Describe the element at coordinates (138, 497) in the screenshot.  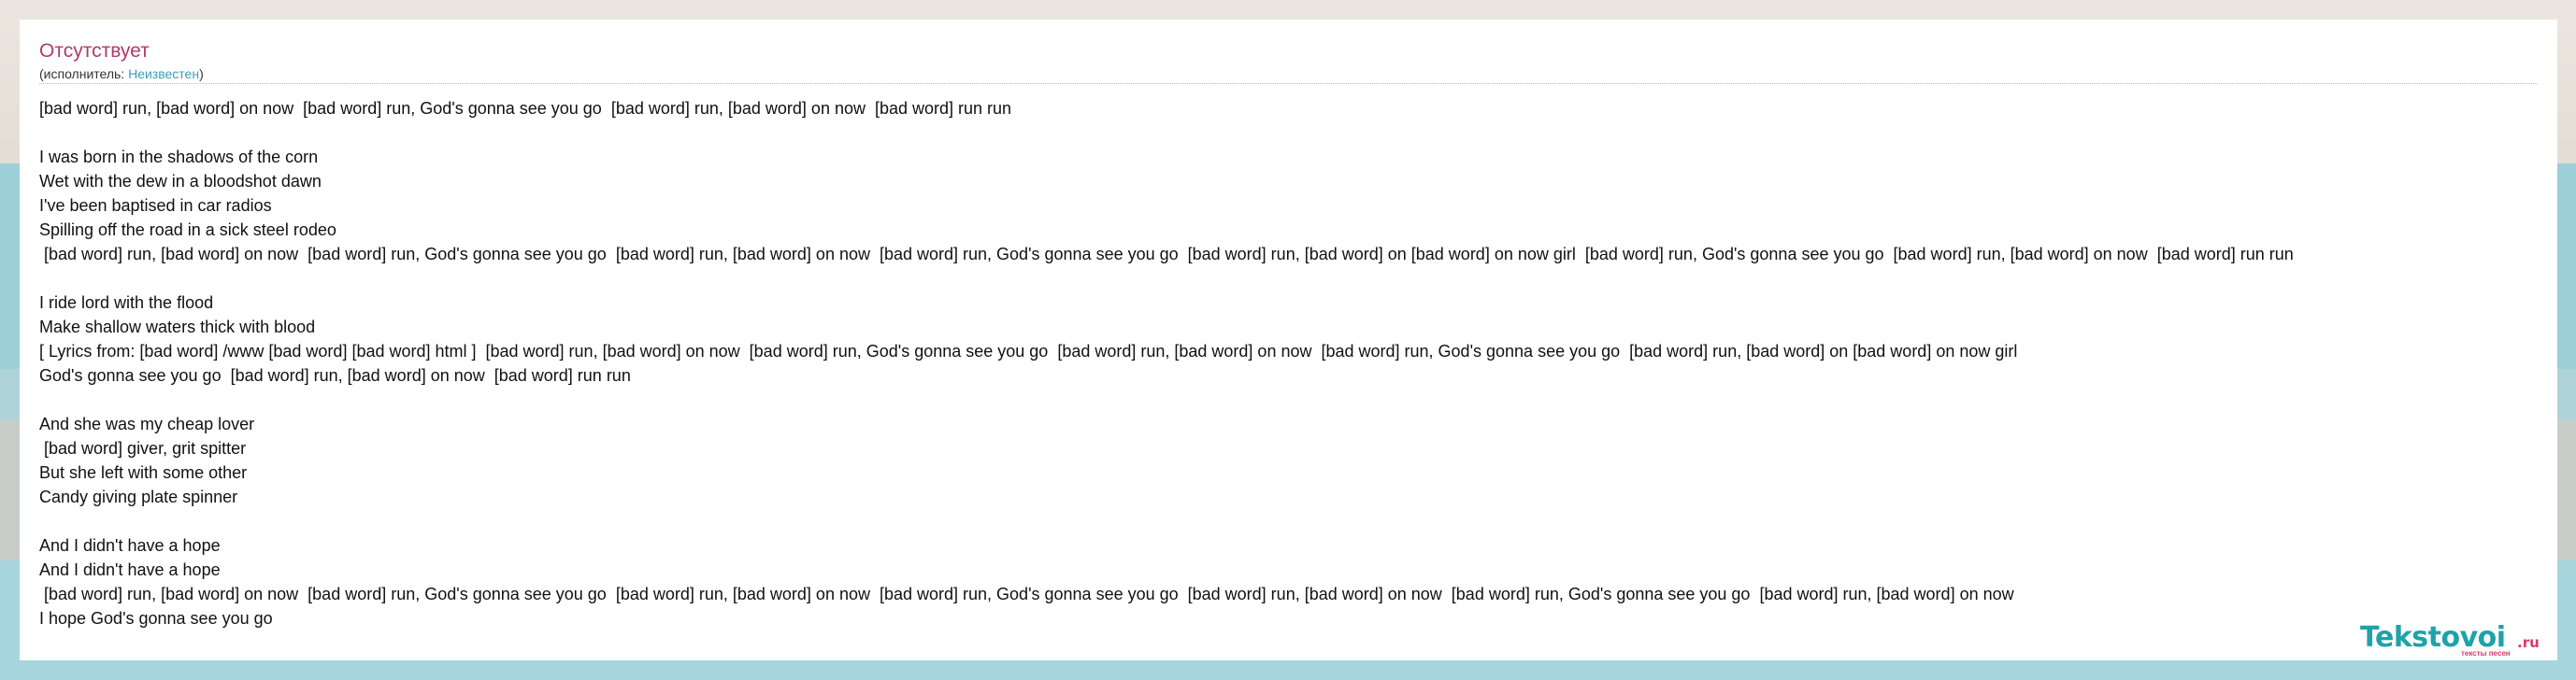
I see `lyric-line: Candy giving plate spinner` at that location.